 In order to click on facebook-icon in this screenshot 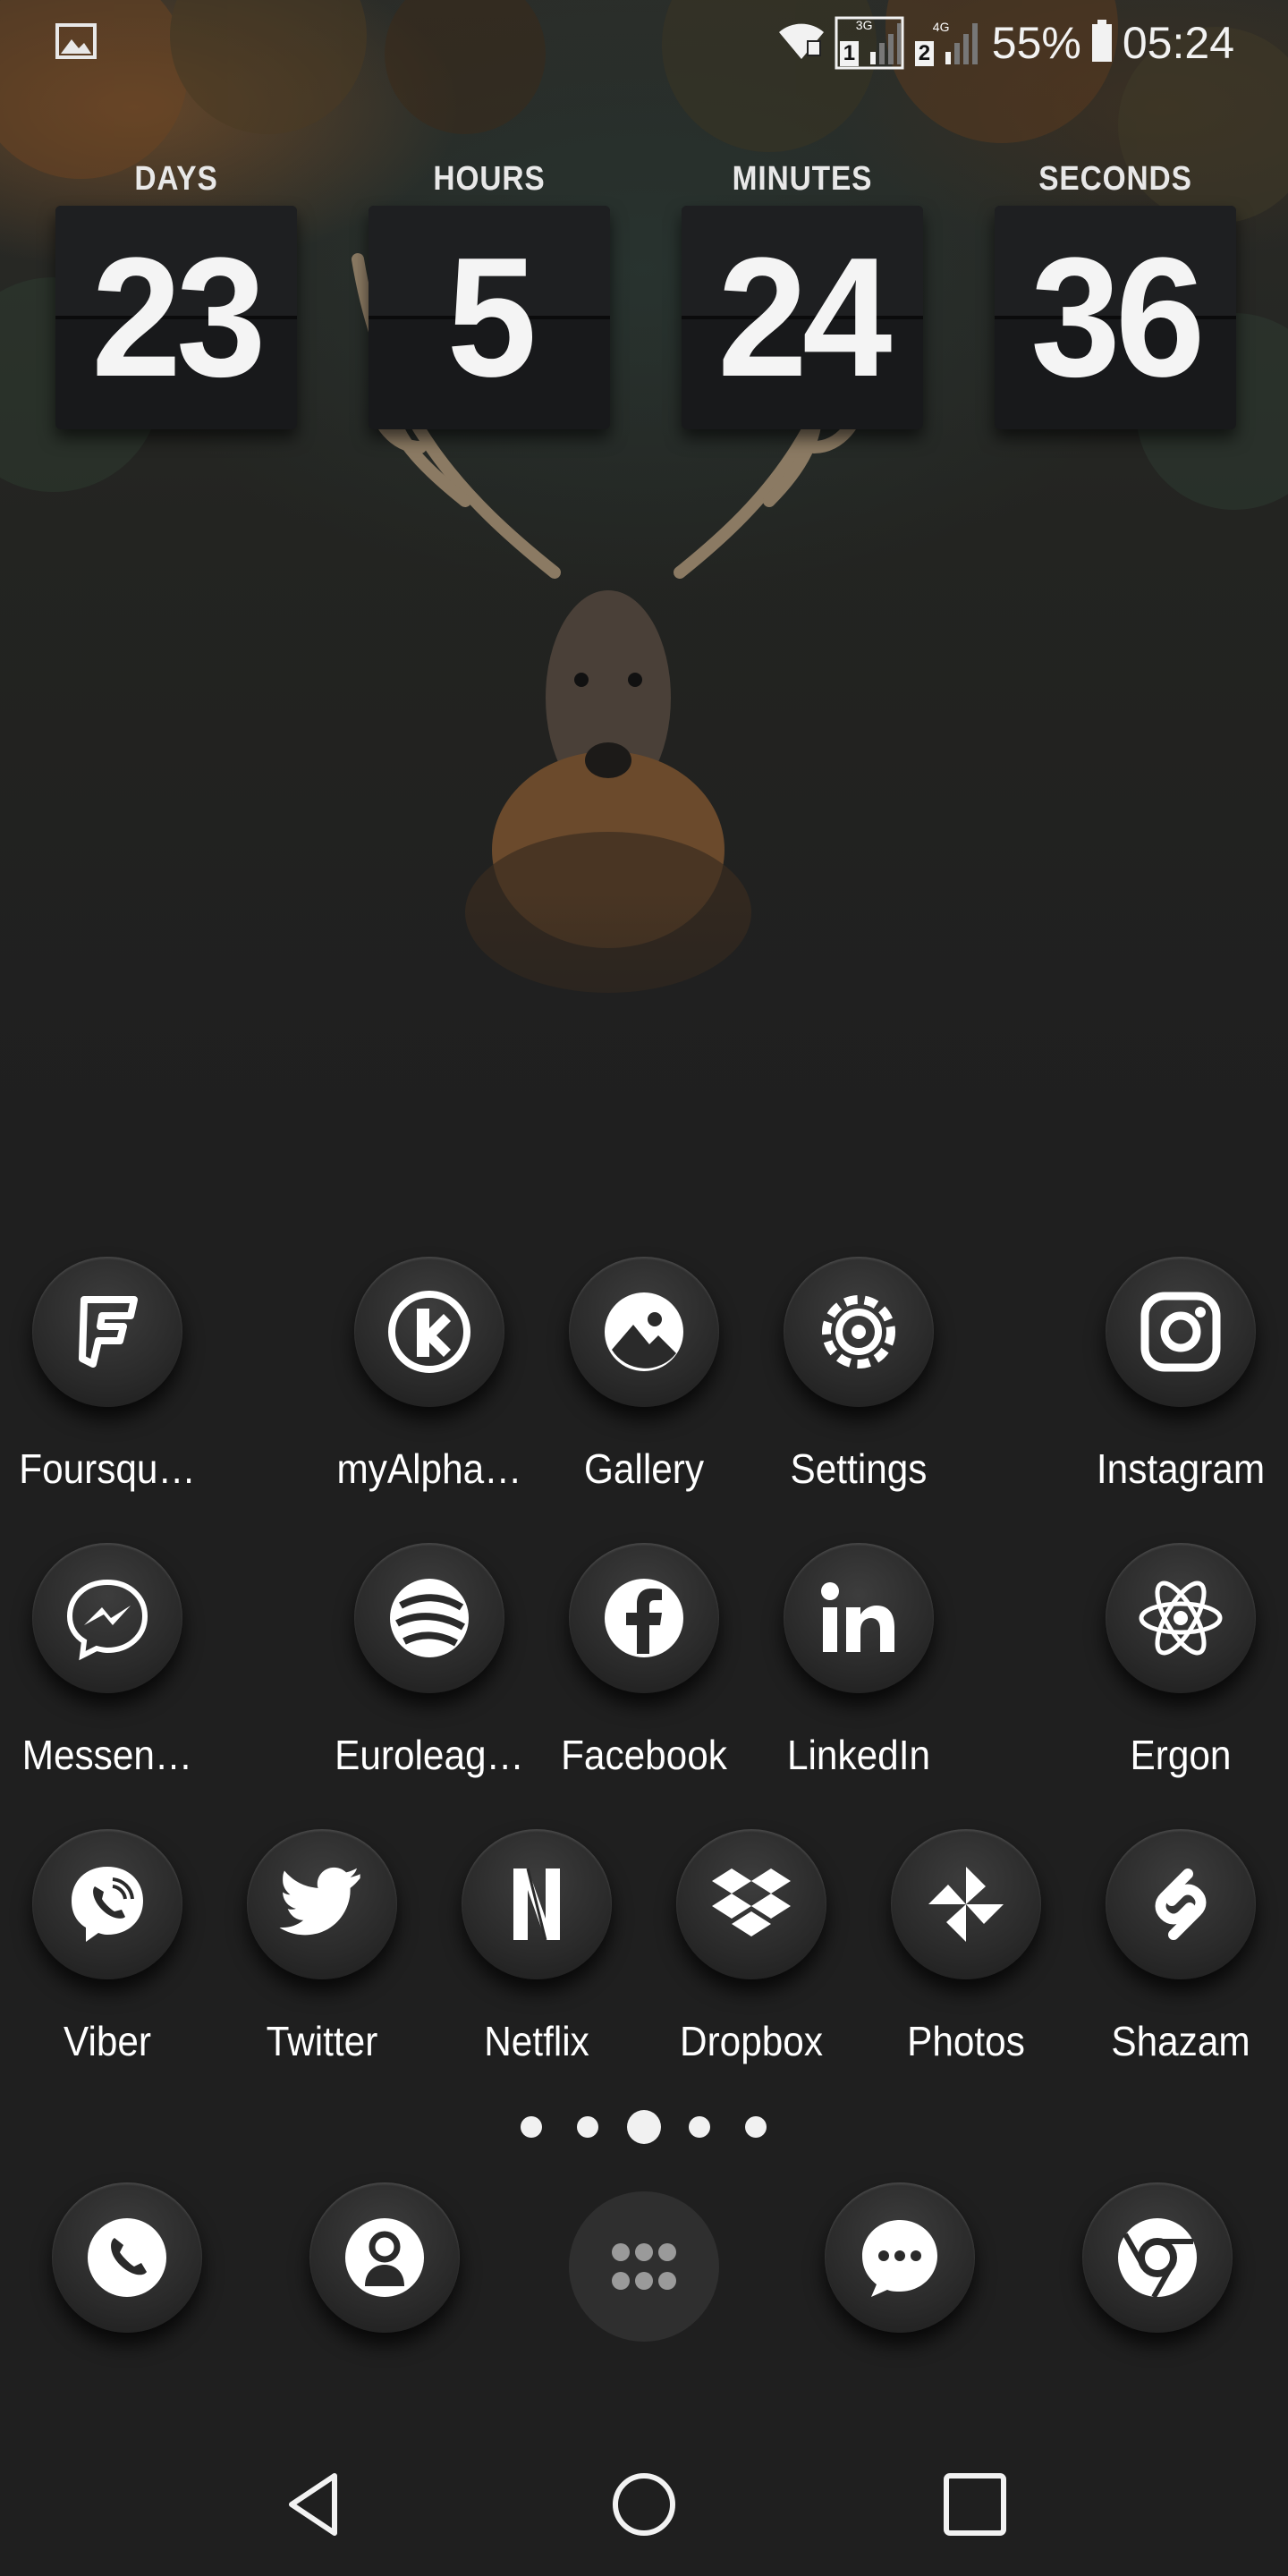, I will do `click(644, 1618)`.